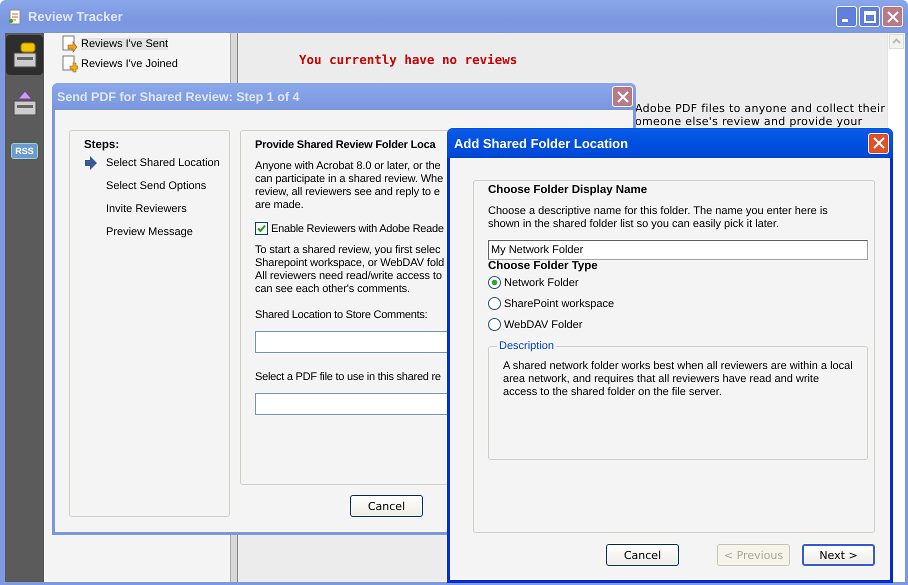  I want to click on step-label: Select Send Options, so click(156, 186).